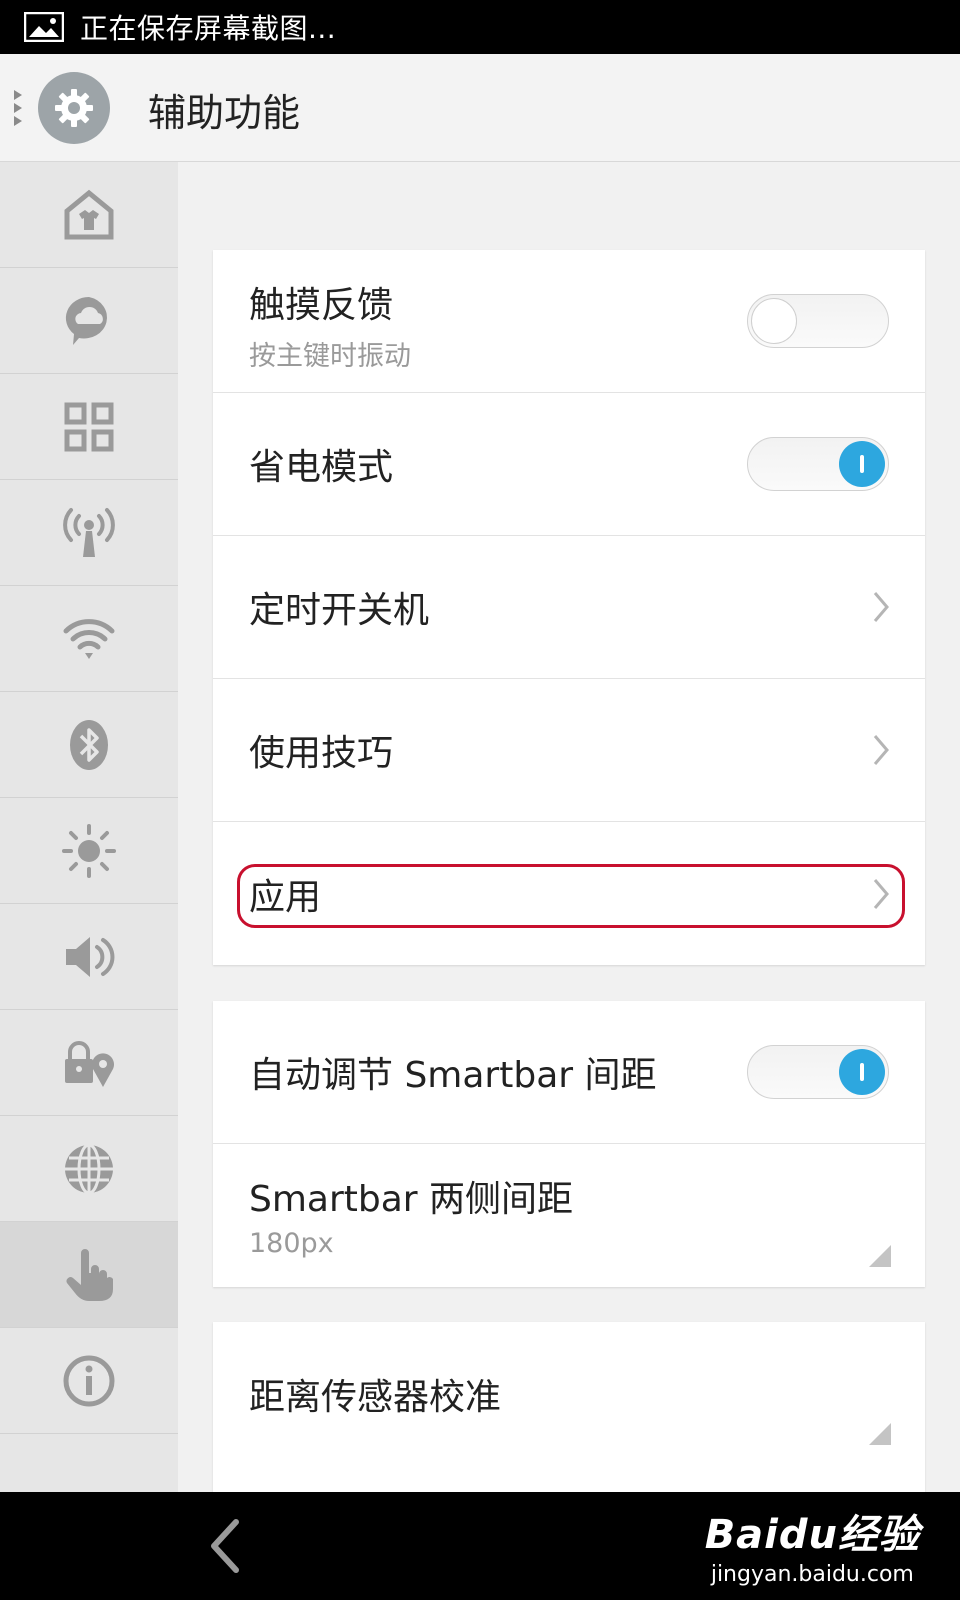 The height and width of the screenshot is (1600, 960). Describe the element at coordinates (569, 1393) in the screenshot. I see `proximity-calibration-row: 距离传感器校准` at that location.